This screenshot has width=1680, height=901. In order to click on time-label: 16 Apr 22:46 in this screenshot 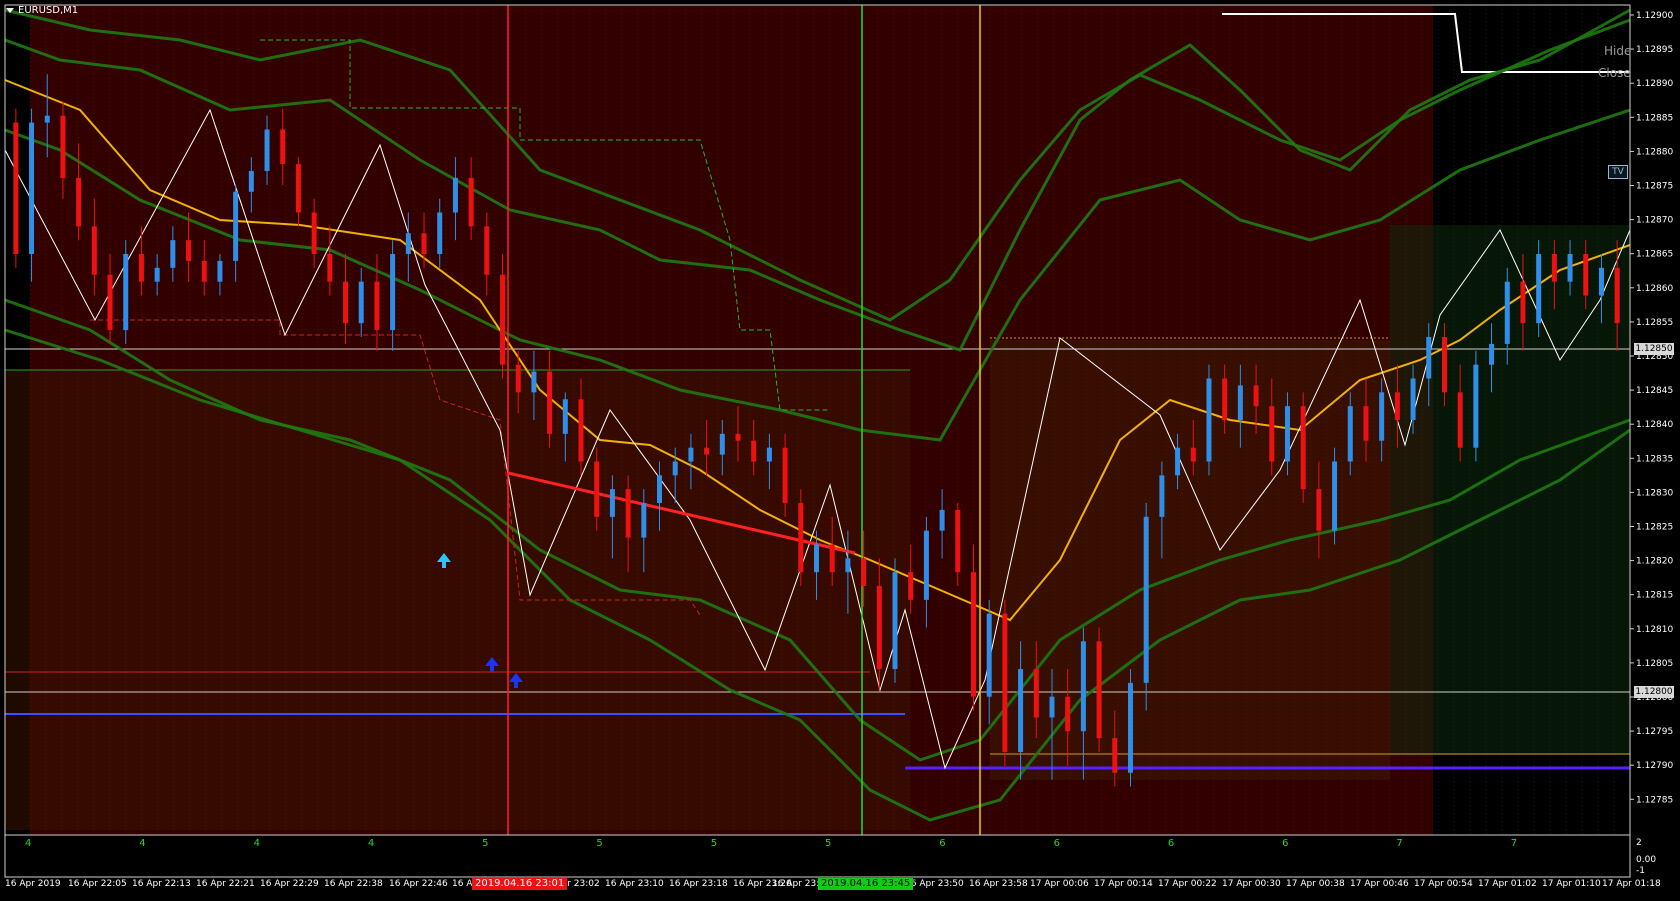, I will do `click(418, 884)`.